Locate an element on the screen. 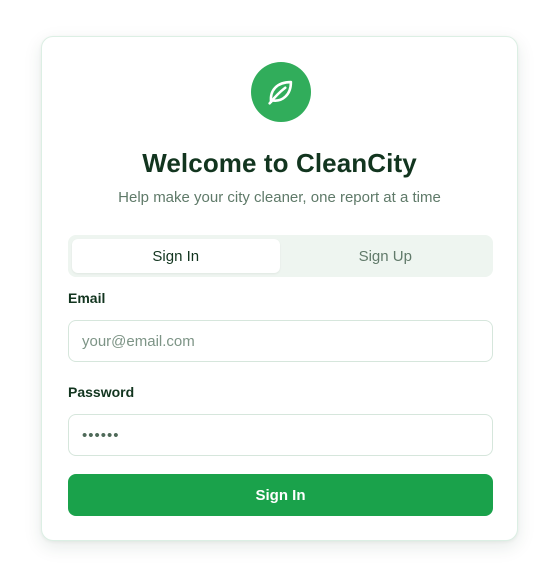 Image resolution: width=559 pixels, height=573 pixels. auth-tabs: Sign In Sign Up is located at coordinates (280, 256).